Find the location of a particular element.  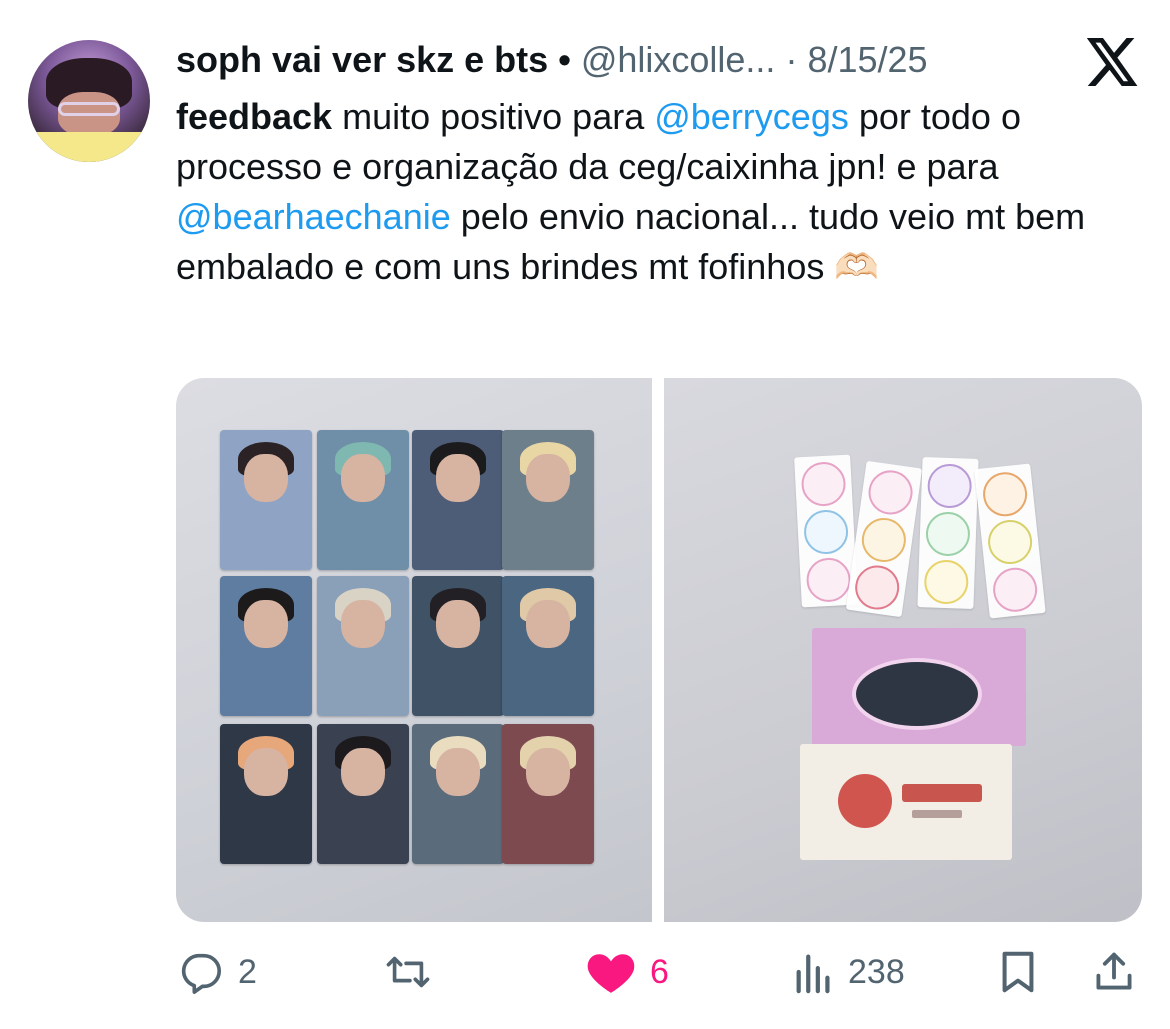

like-count: 6 is located at coordinates (659, 971).